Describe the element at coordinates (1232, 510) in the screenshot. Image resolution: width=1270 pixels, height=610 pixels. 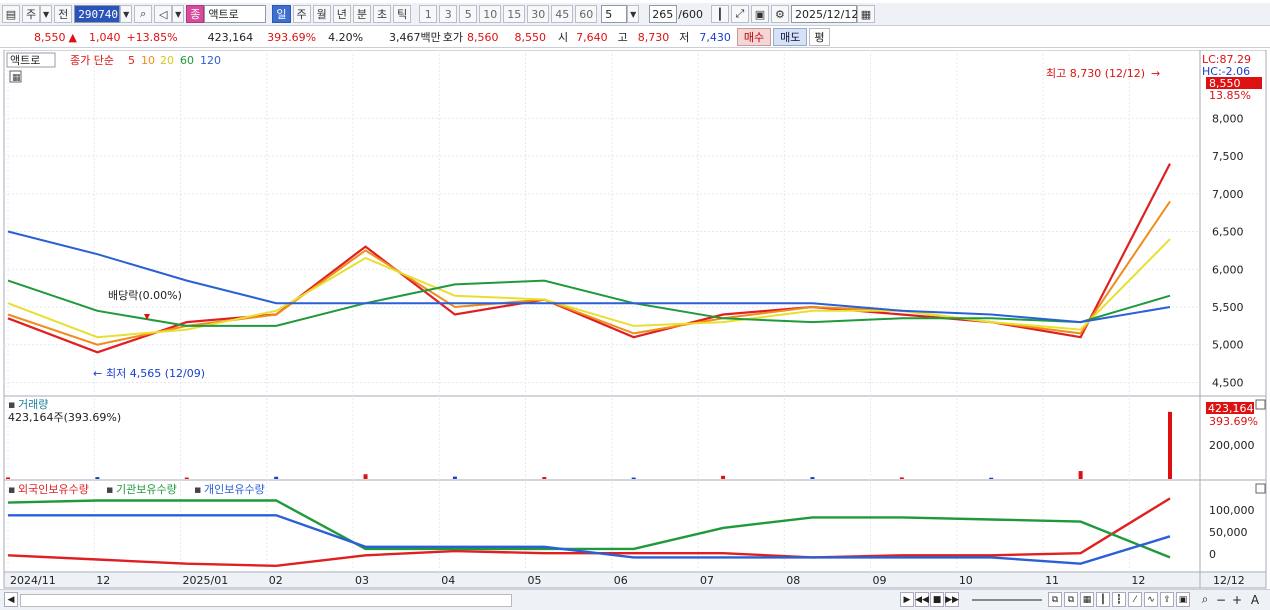
I see `holding-y-tick-100k: 100,000` at that location.